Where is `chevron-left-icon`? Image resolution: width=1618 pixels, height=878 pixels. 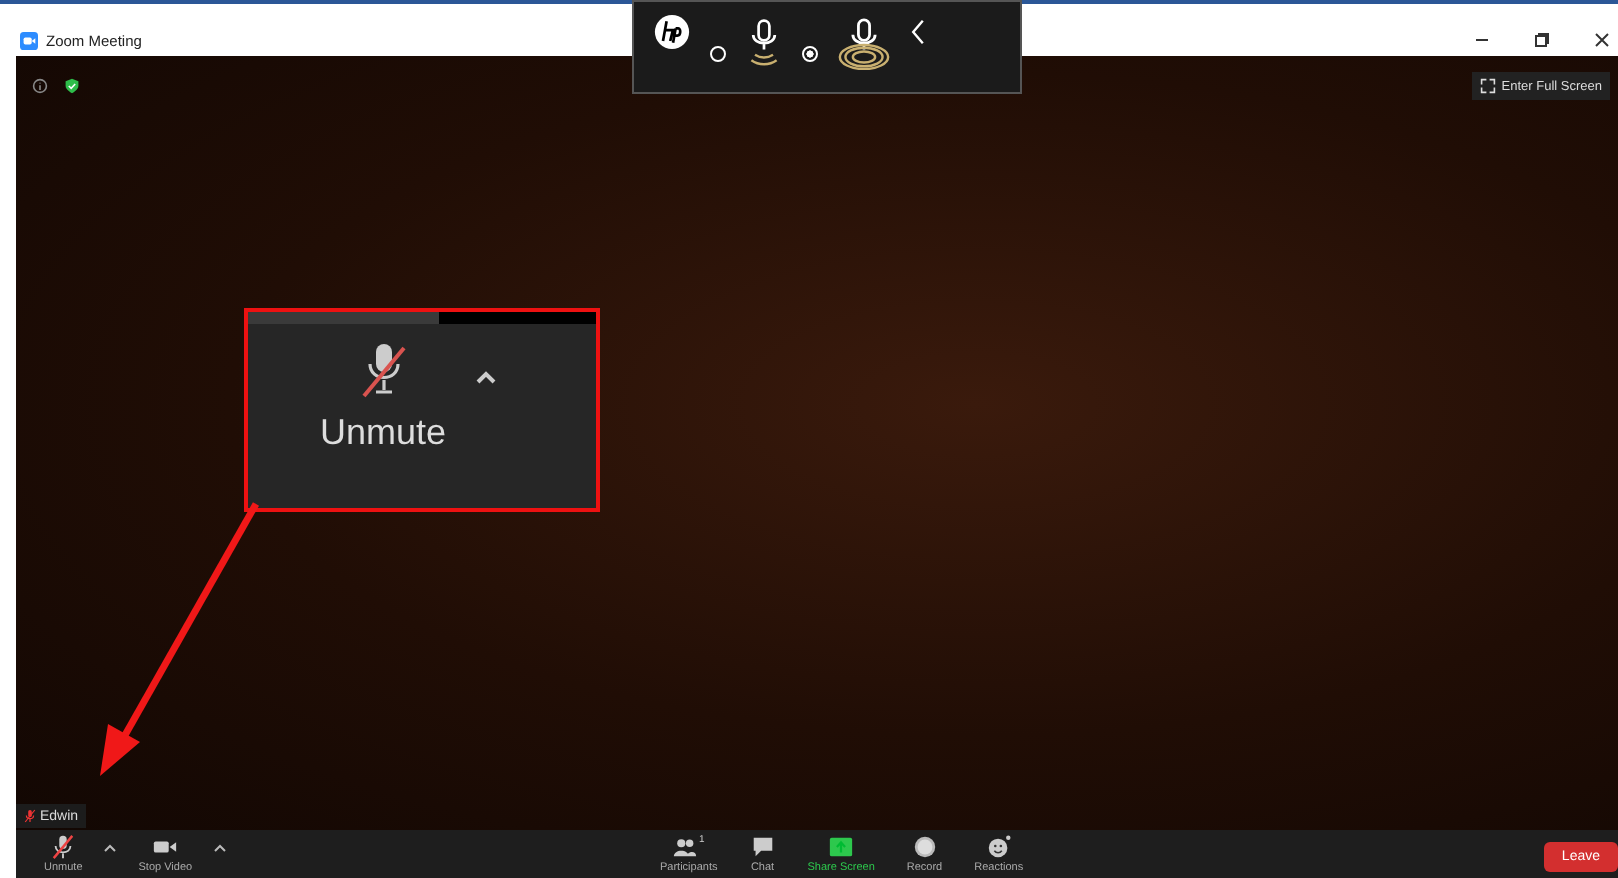
chevron-left-icon is located at coordinates (918, 32).